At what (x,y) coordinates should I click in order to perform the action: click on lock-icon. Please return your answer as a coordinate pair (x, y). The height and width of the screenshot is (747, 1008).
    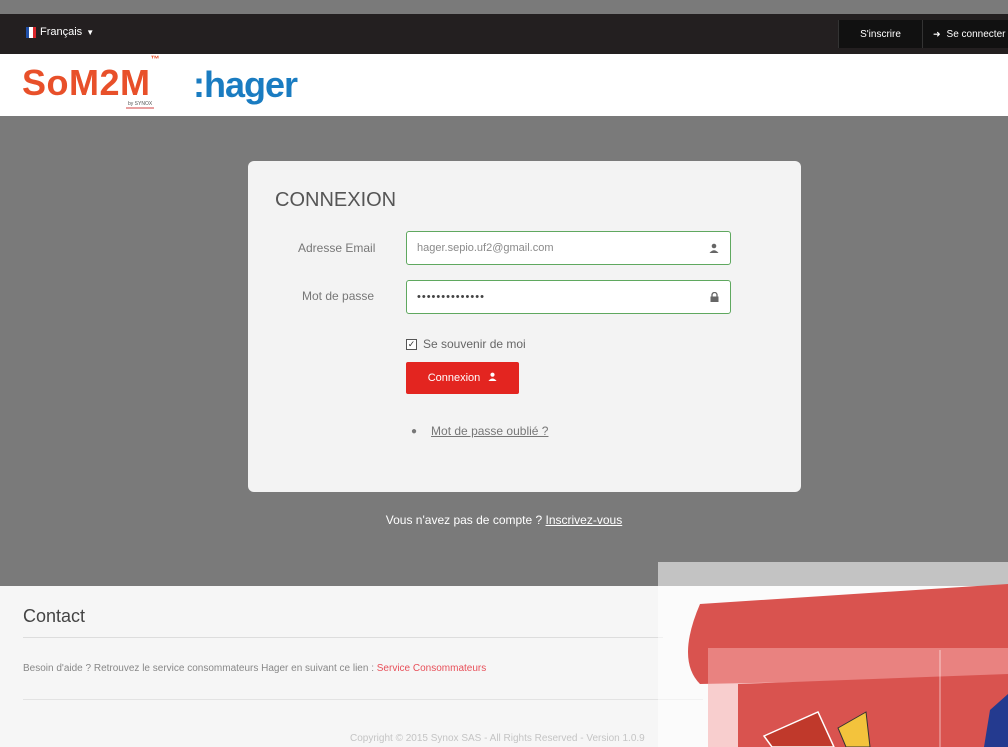
    Looking at the image, I should click on (714, 297).